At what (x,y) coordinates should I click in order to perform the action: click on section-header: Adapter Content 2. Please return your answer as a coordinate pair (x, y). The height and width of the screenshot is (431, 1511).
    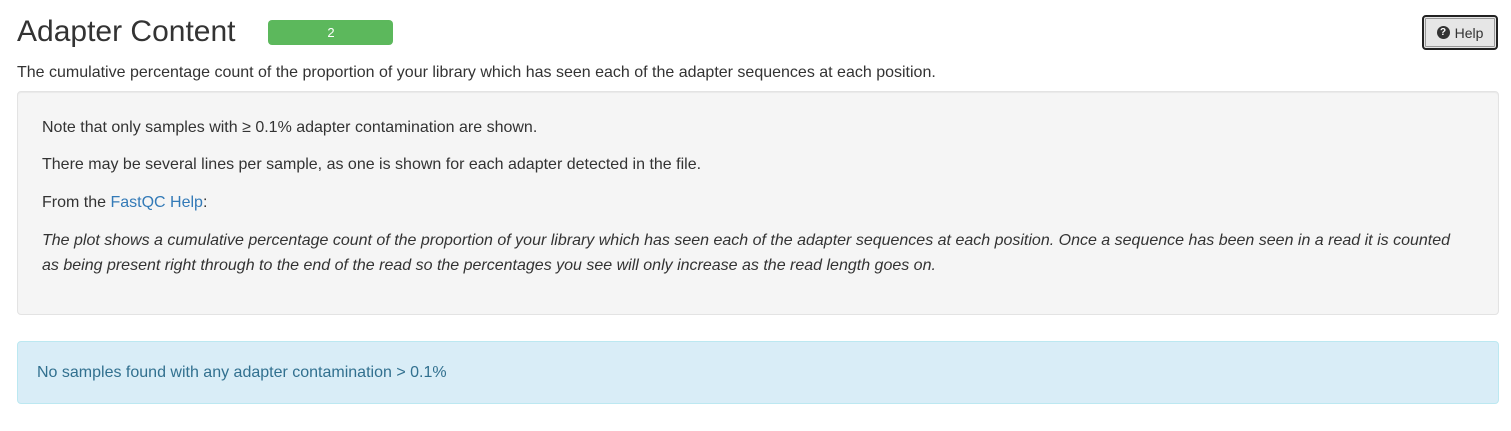
    Looking at the image, I should click on (205, 32).